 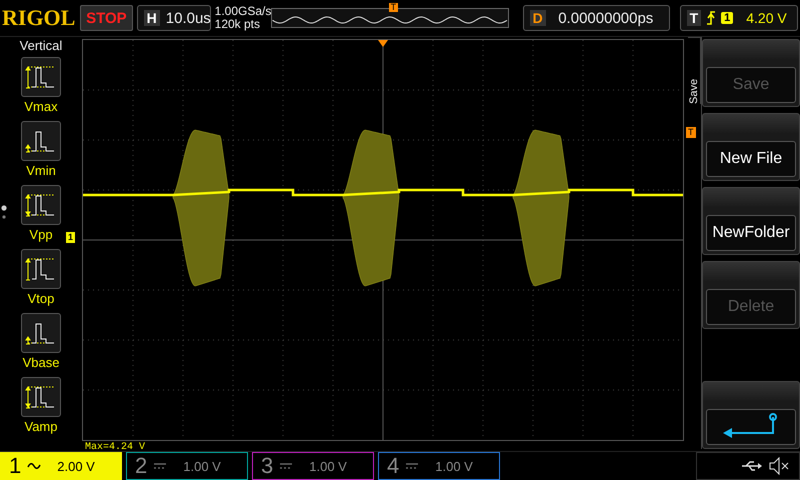 I want to click on channel-tab: 2 1.00 V, so click(x=187, y=466).